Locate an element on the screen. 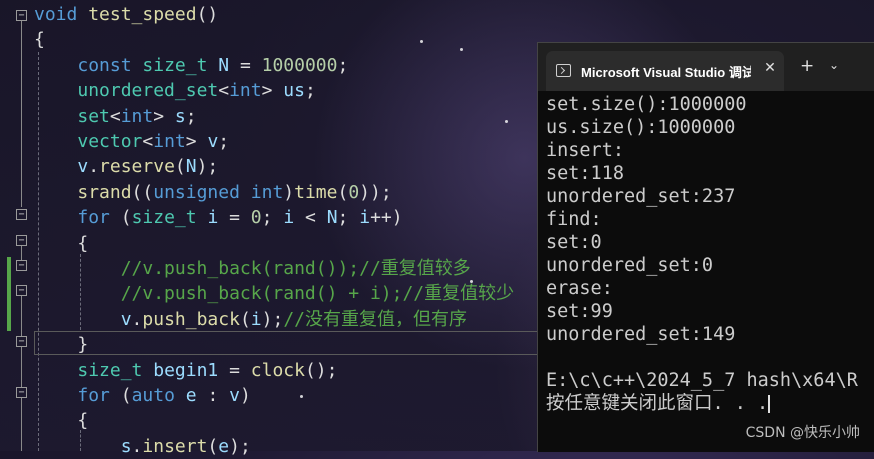  console-line: find: is located at coordinates (574, 219).